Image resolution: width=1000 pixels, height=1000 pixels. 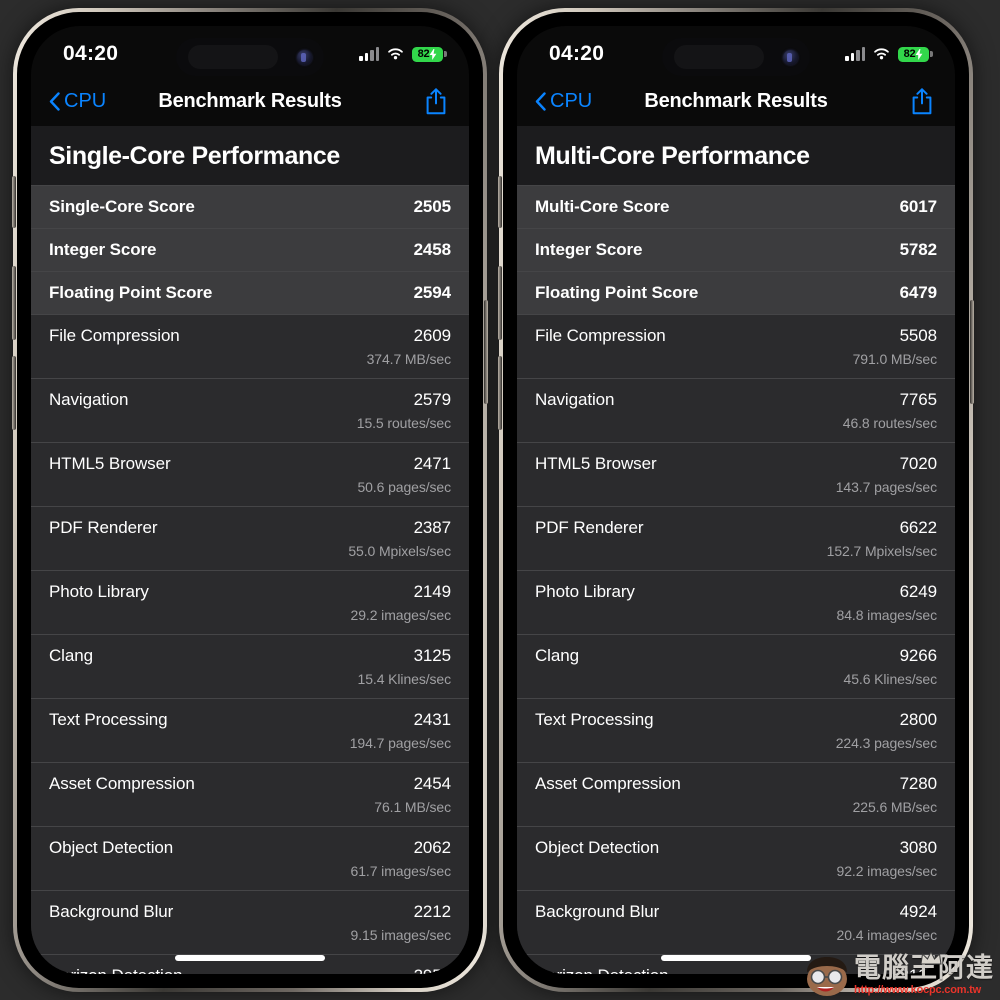 What do you see at coordinates (404, 487) in the screenshot?
I see `row-rate: 50.6 pages/sec` at bounding box center [404, 487].